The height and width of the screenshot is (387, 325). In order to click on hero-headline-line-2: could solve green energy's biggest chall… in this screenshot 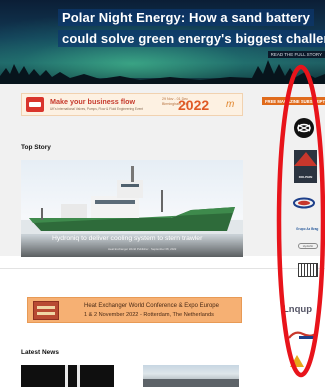, I will do `click(191, 38)`.